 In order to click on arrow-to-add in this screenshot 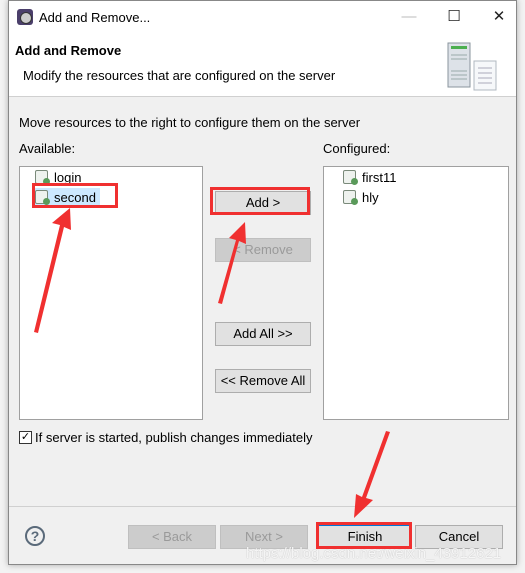, I will do `click(232, 263)`.